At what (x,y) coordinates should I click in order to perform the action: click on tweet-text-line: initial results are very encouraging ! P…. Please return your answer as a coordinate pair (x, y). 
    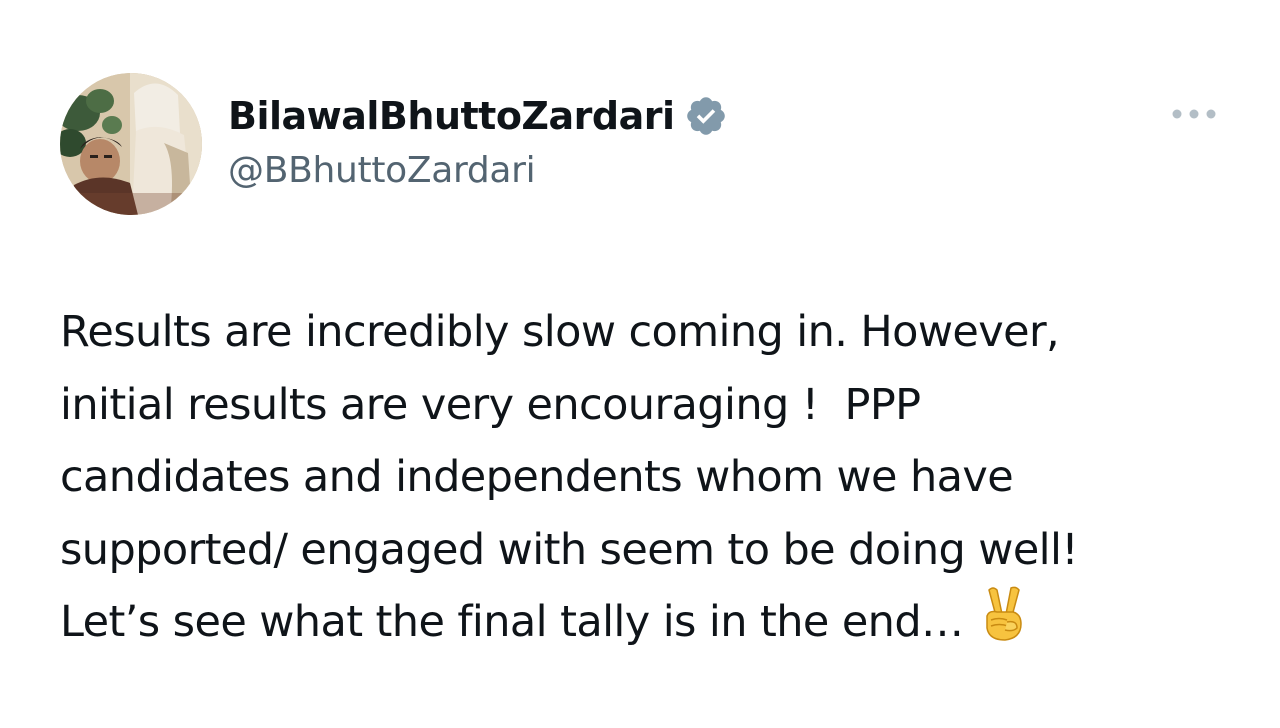
    Looking at the image, I should click on (490, 404).